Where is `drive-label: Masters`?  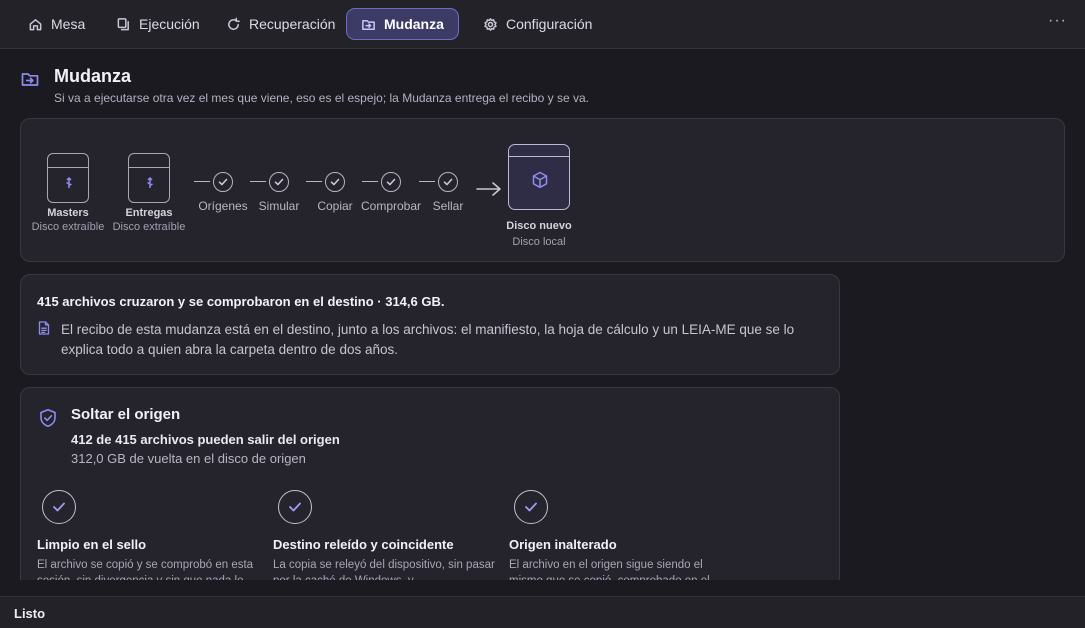
drive-label: Masters is located at coordinates (68, 213).